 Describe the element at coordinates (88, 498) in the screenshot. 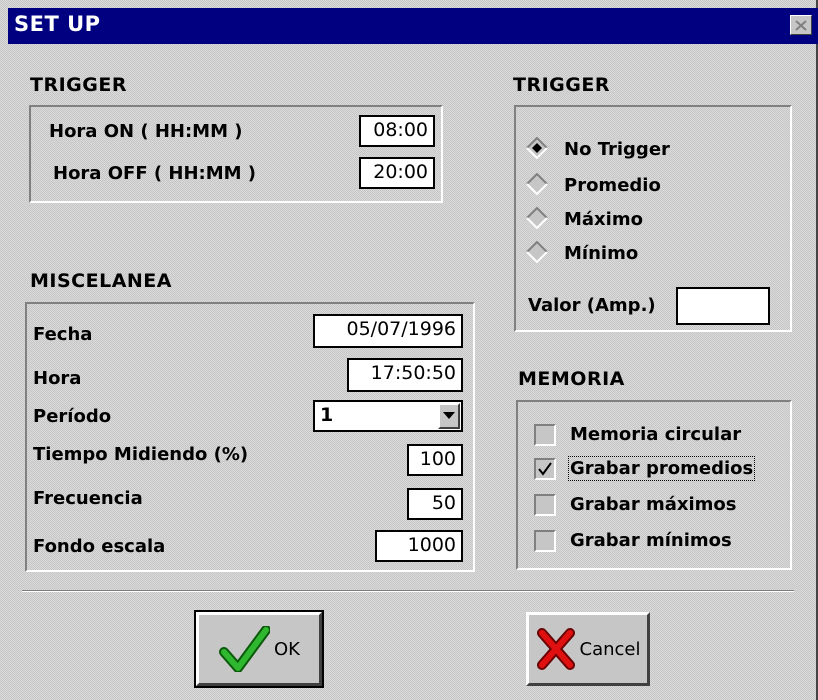

I see `frecuencia-label: Frecuencia` at that location.